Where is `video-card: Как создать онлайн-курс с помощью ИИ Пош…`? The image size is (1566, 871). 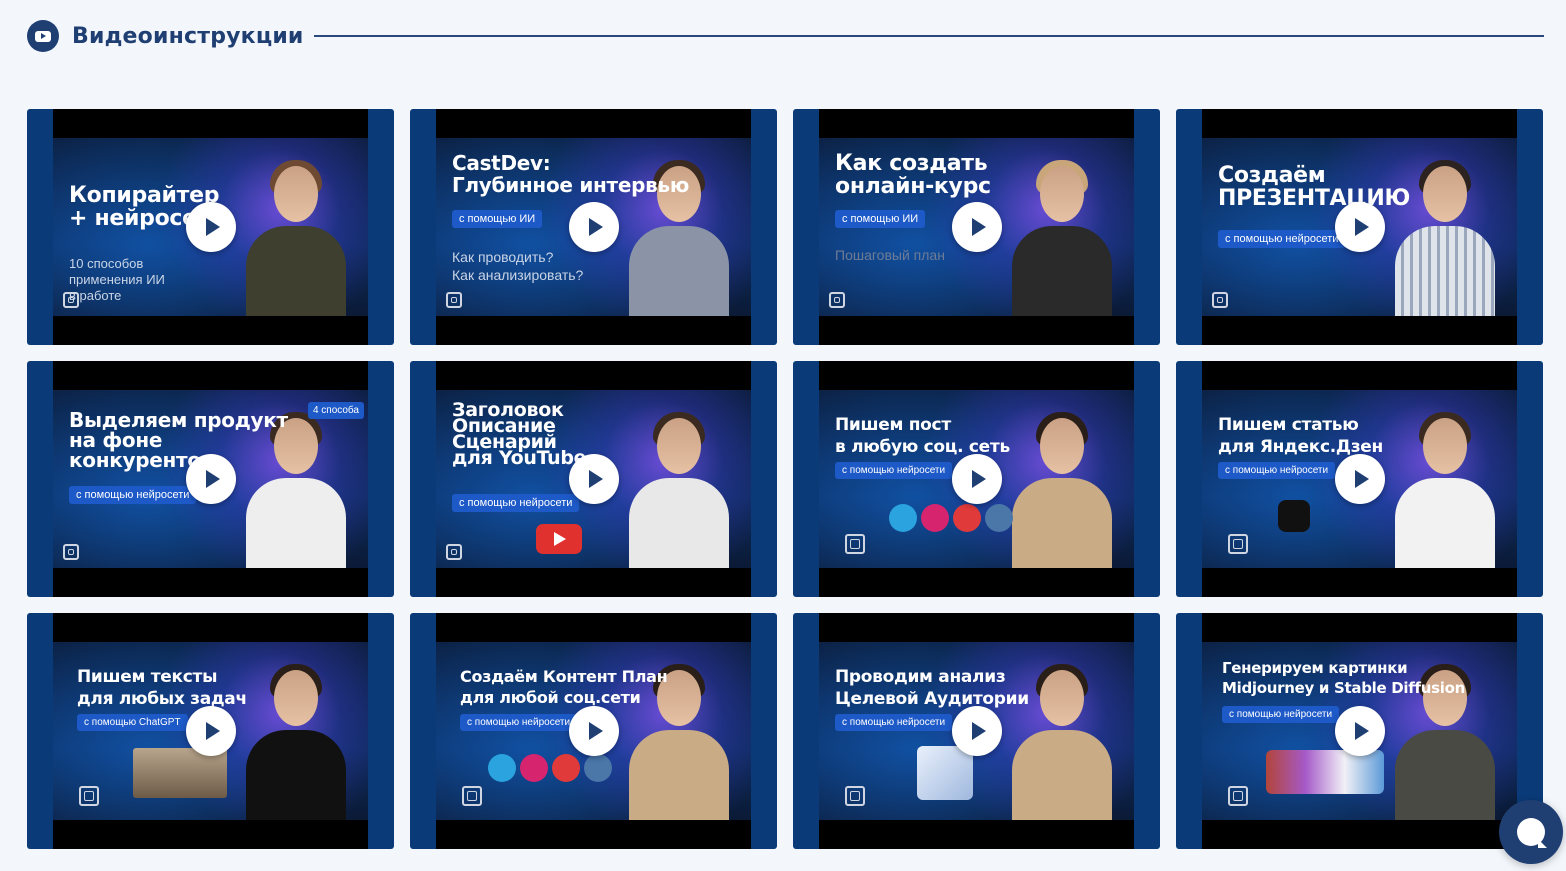 video-card: Как создать онлайн-курс с помощью ИИ Пош… is located at coordinates (976, 227).